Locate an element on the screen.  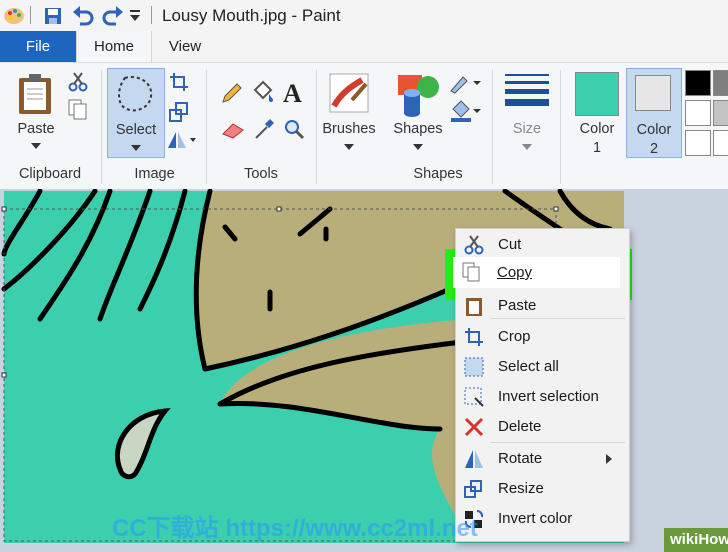
palette-swatch-black is located at coordinates (698, 83).